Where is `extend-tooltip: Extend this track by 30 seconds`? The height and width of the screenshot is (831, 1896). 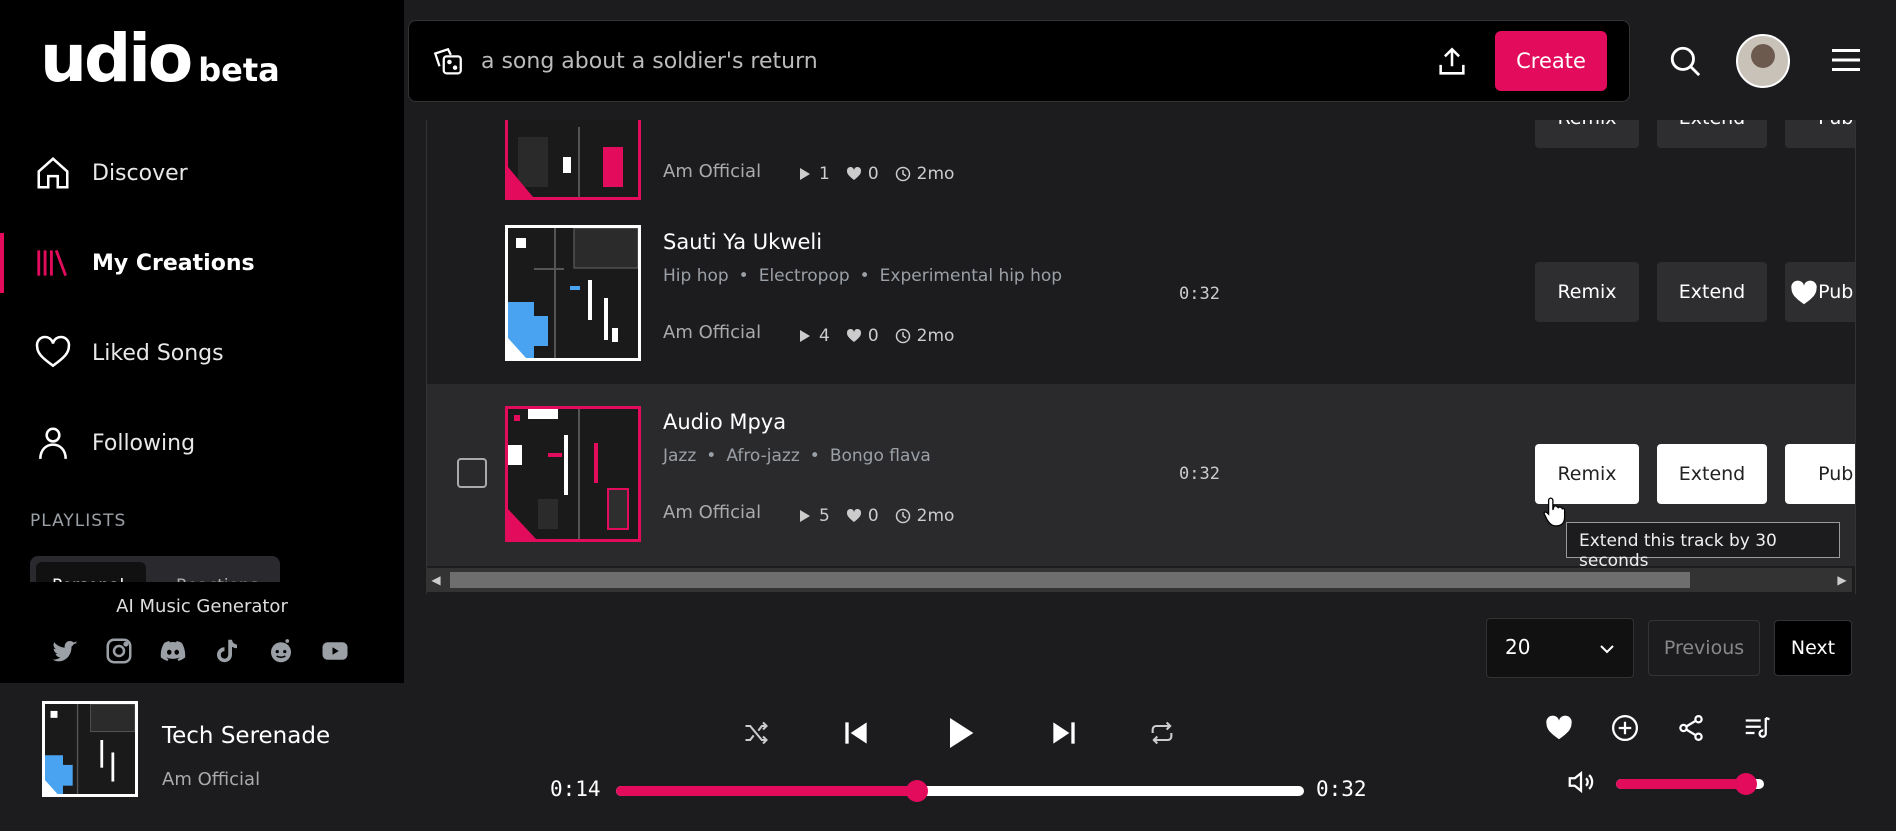
extend-tooltip: Extend this track by 30 seconds is located at coordinates (1703, 546).